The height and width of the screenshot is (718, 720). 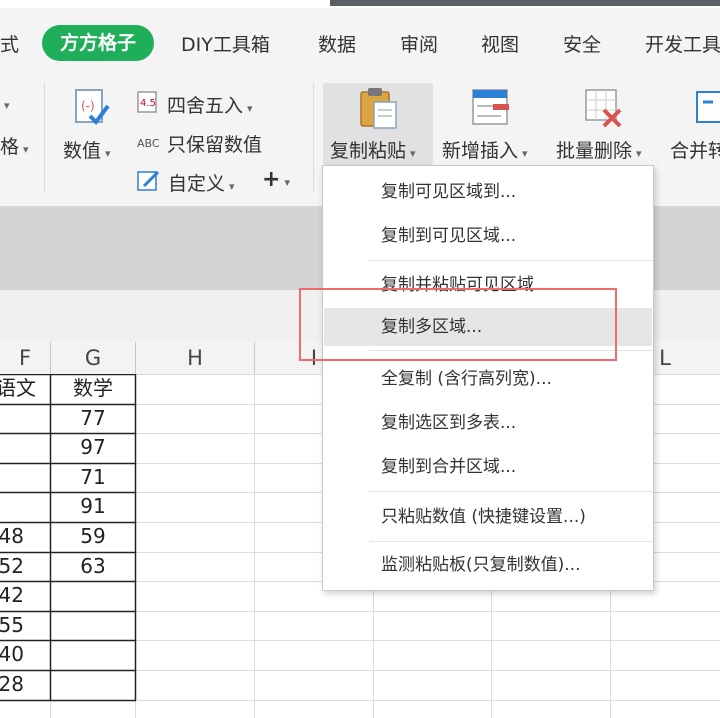 I want to click on insert-button: 新增插入 ▾, so click(x=485, y=149).